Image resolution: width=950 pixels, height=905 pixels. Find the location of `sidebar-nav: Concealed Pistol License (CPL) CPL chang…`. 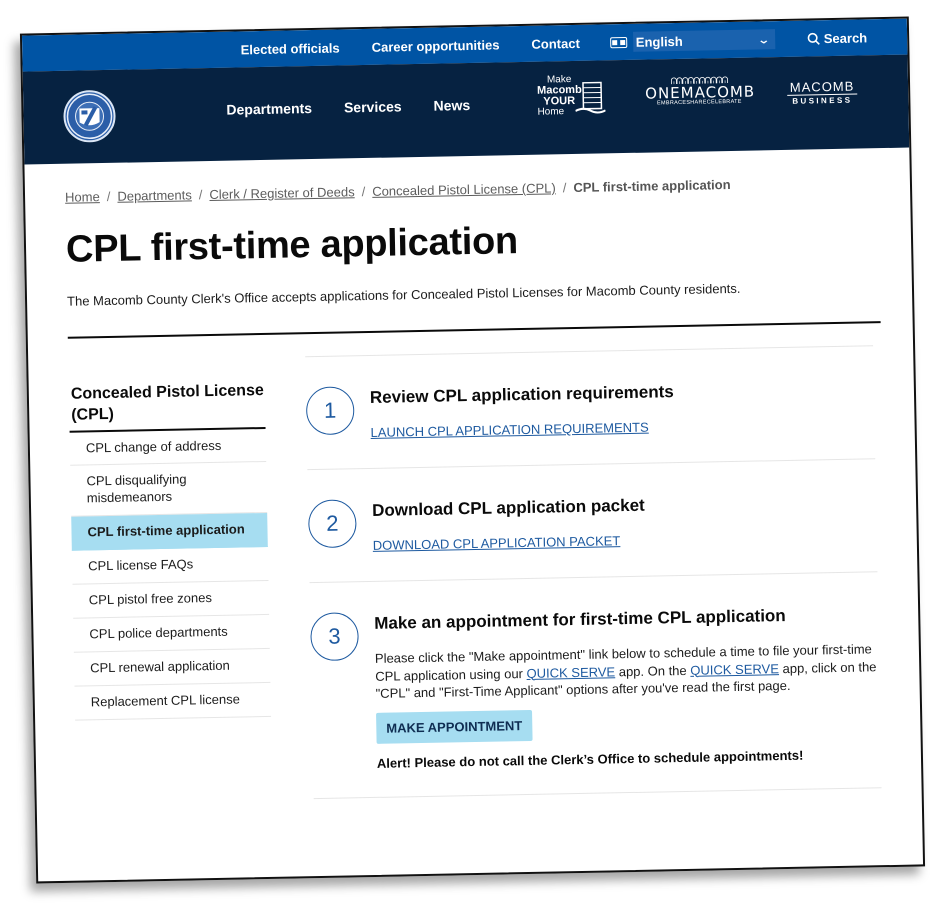

sidebar-nav: Concealed Pistol License (CPL) CPL chang… is located at coordinates (170, 591).